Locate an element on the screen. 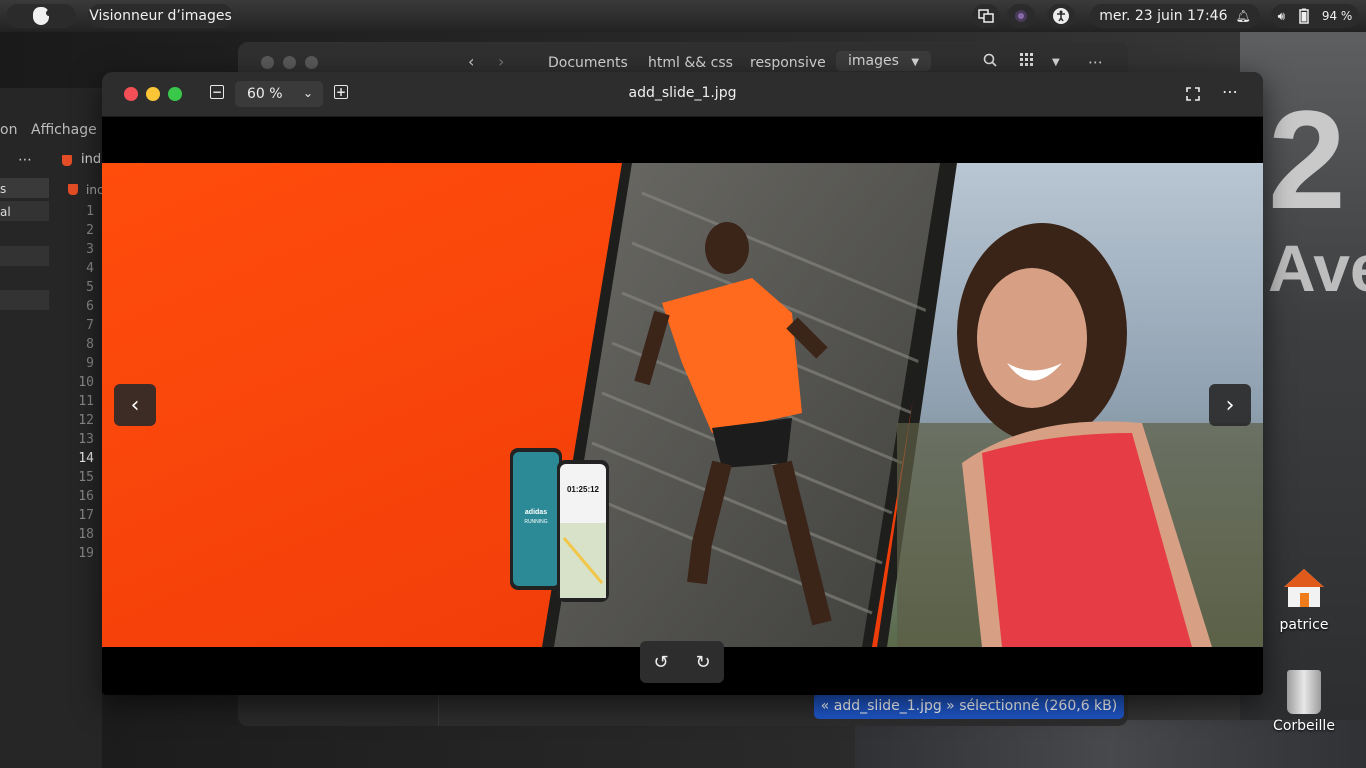 Image resolution: width=1366 pixels, height=768 pixels. line-number: 6 is located at coordinates (90, 306).